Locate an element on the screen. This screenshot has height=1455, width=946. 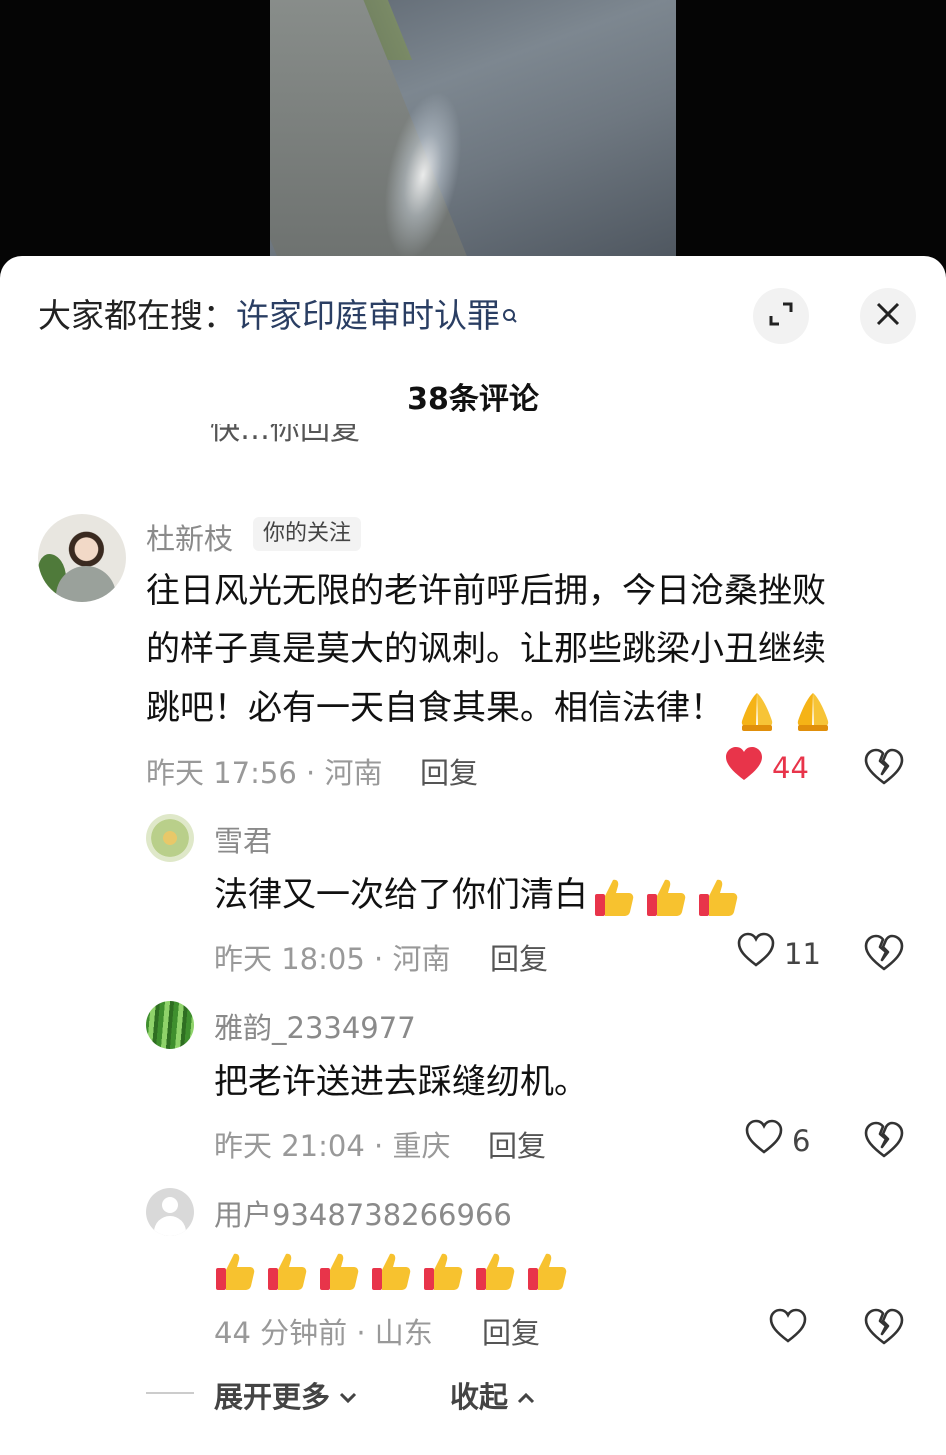
comment-author: 雅韵_2334977 is located at coordinates (315, 1026).